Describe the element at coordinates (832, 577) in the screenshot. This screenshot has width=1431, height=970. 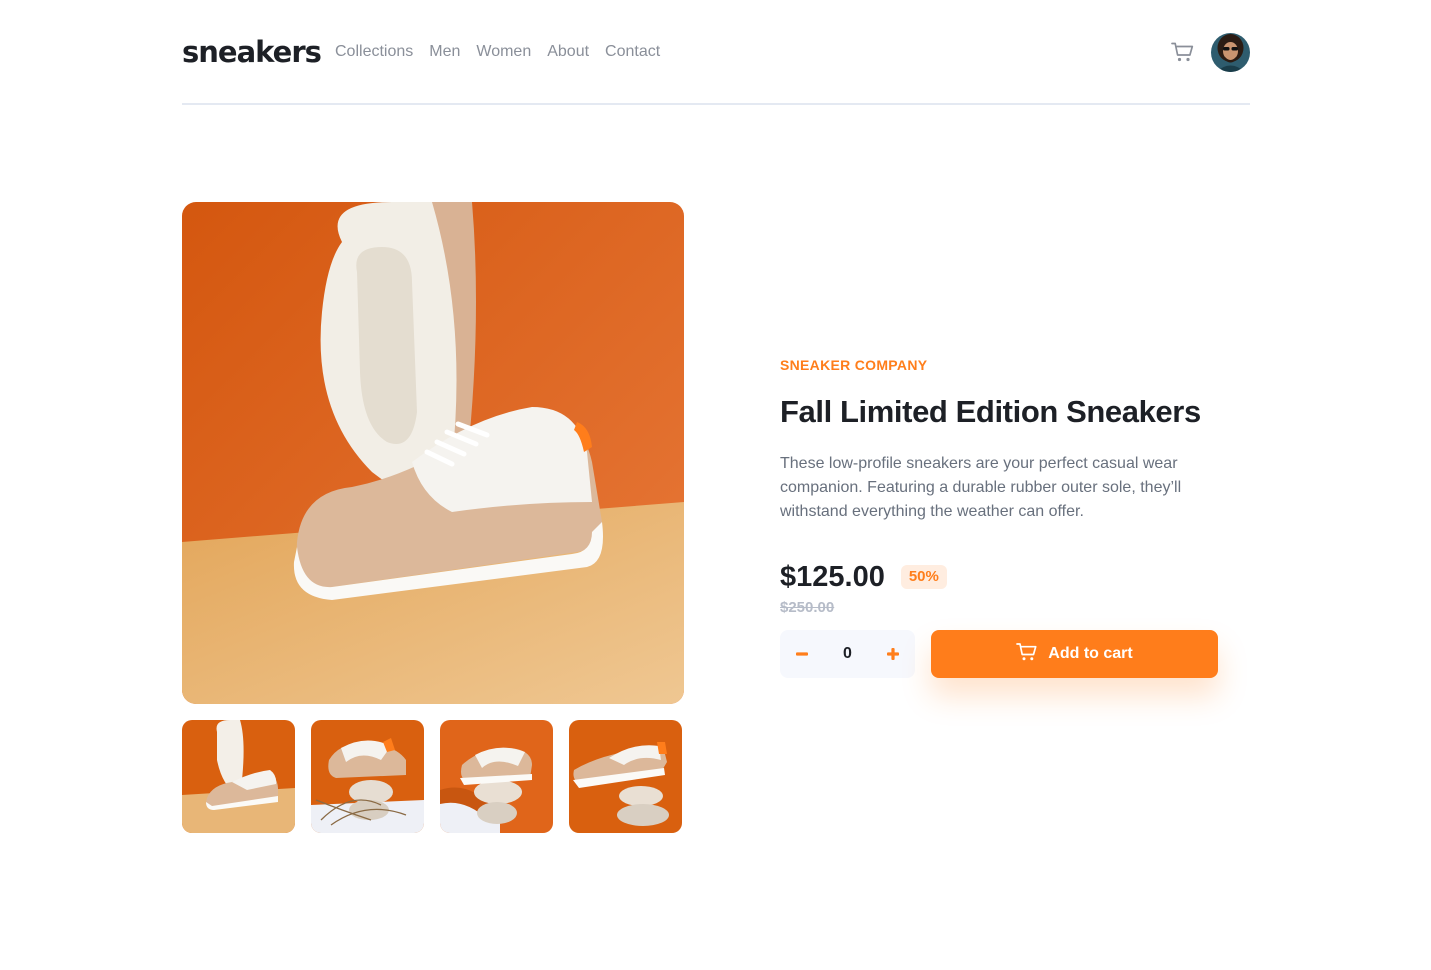
I see `current-price: $125.00` at that location.